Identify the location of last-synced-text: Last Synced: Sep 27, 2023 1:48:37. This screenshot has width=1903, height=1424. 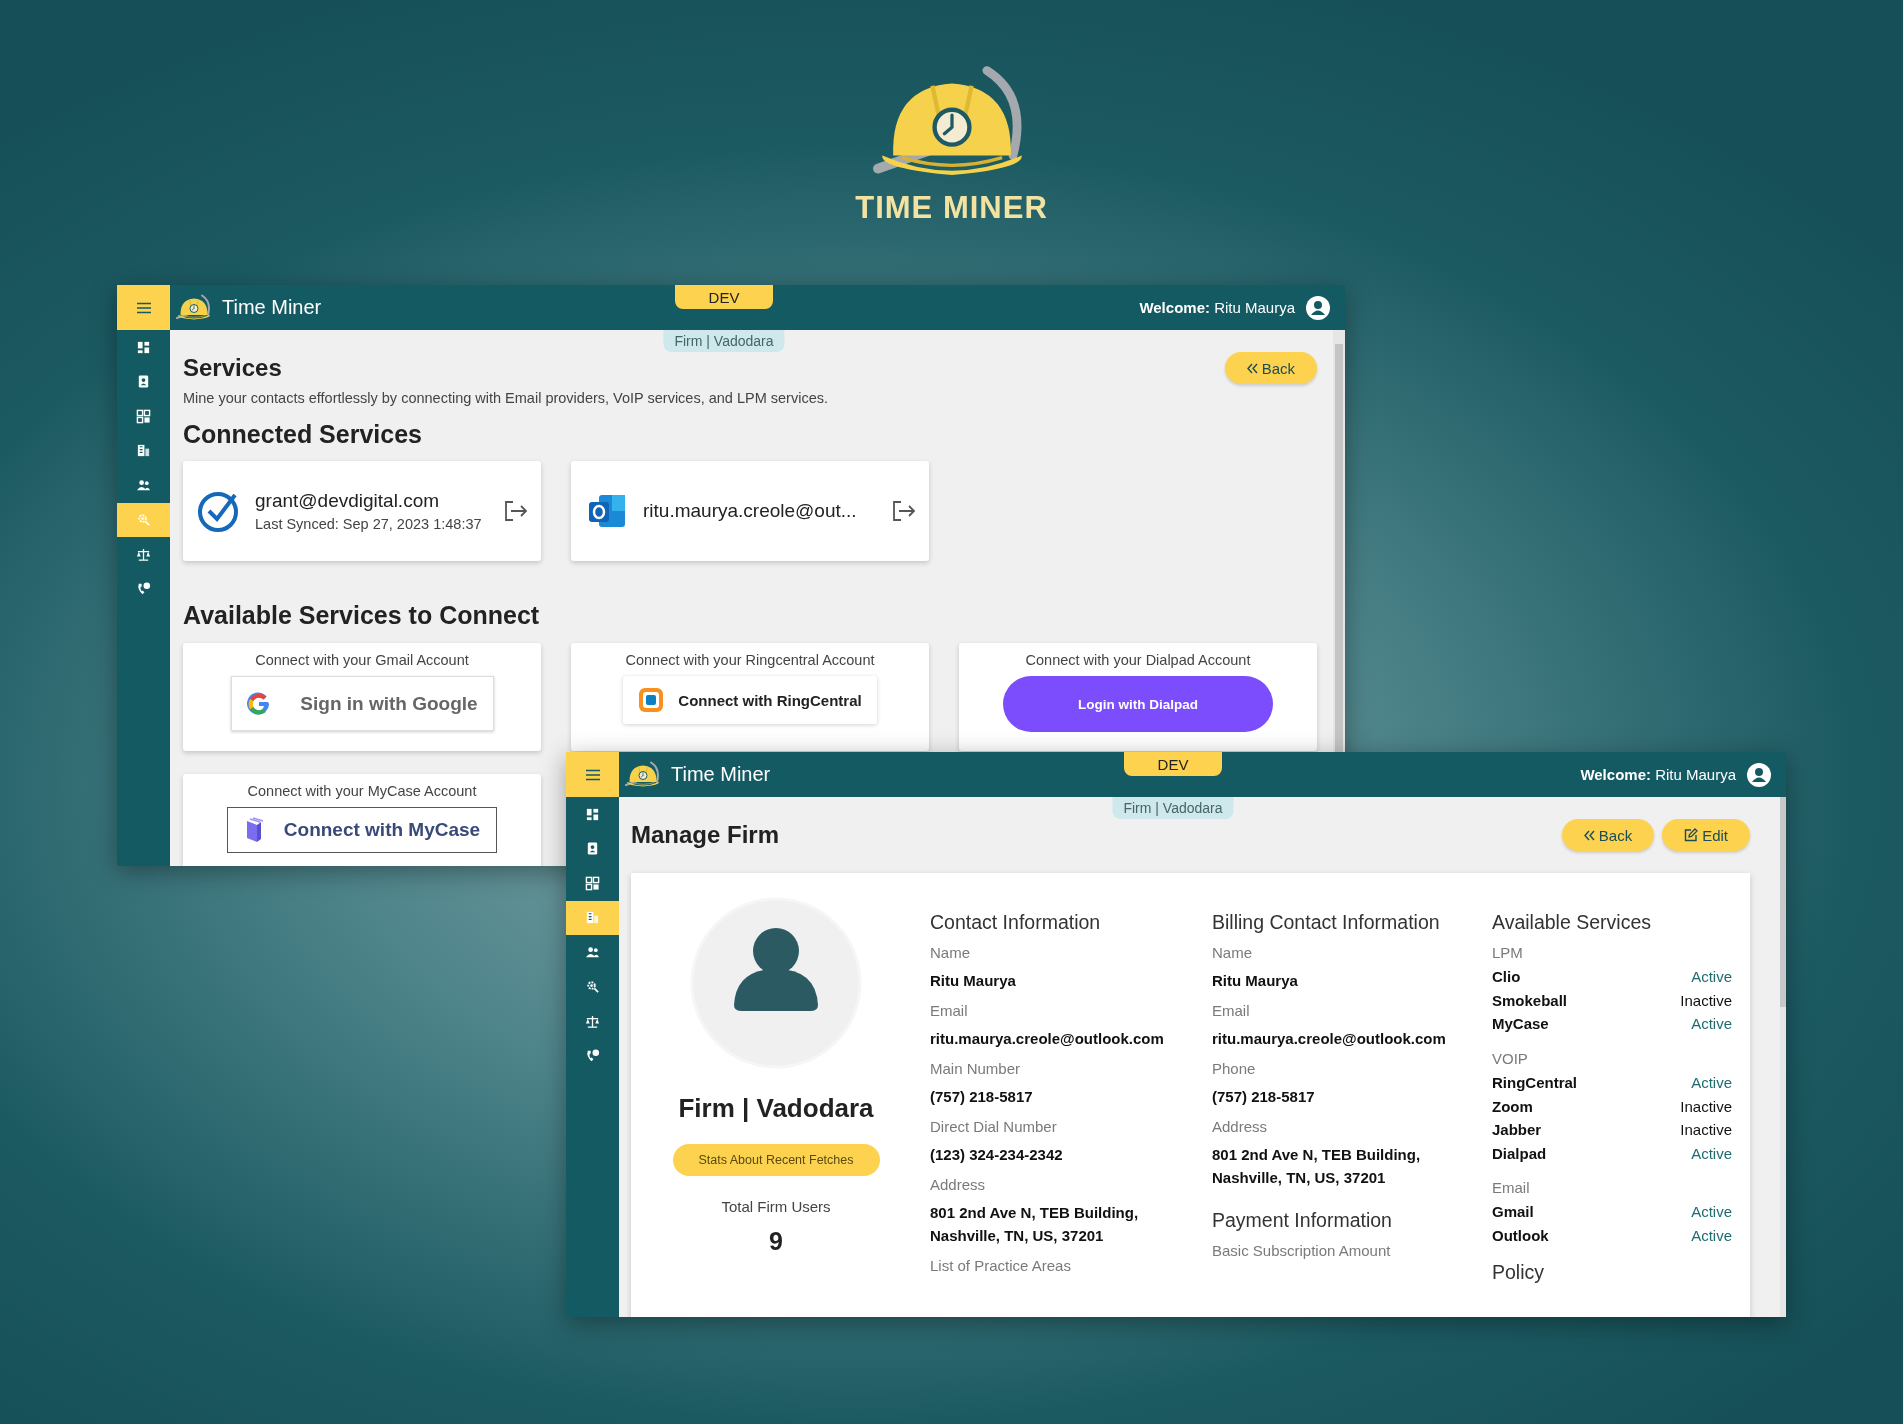
(369, 524).